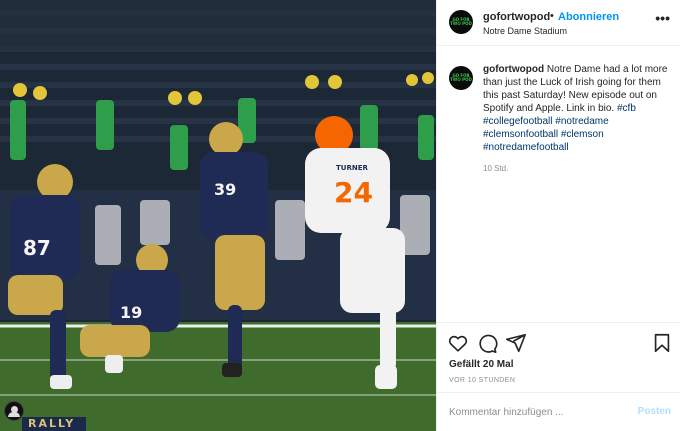 The image size is (680, 431). What do you see at coordinates (654, 411) in the screenshot?
I see `post-comment-button: Posten` at bounding box center [654, 411].